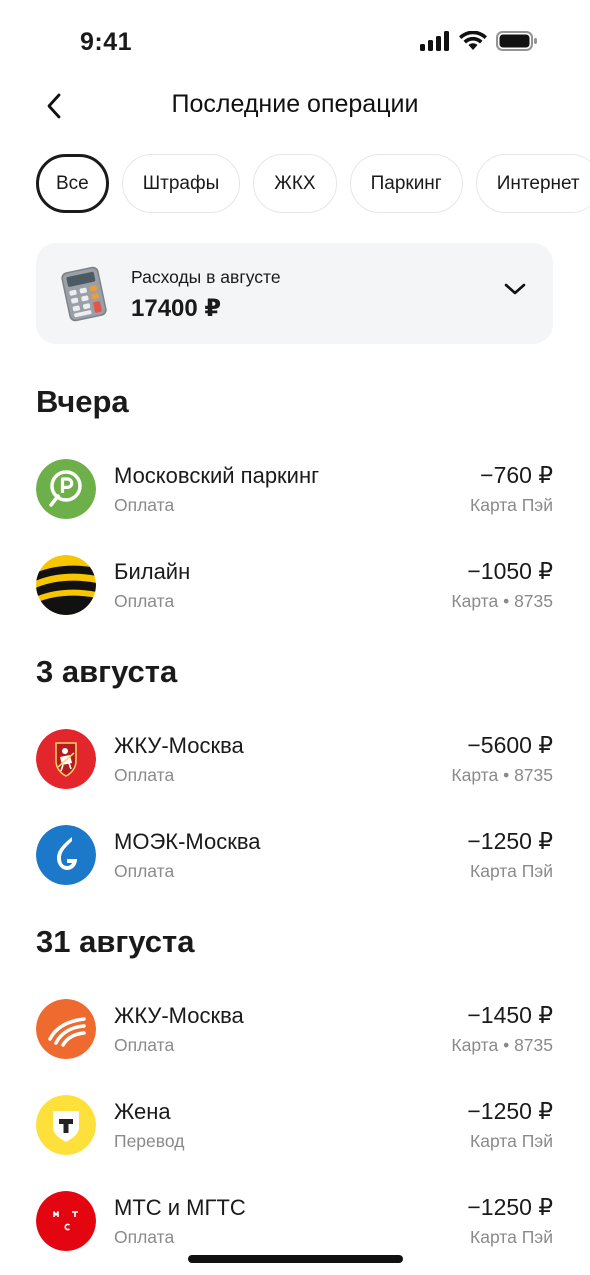 The width and height of the screenshot is (590, 1275). I want to click on cellular-signal-icon, so click(434, 41).